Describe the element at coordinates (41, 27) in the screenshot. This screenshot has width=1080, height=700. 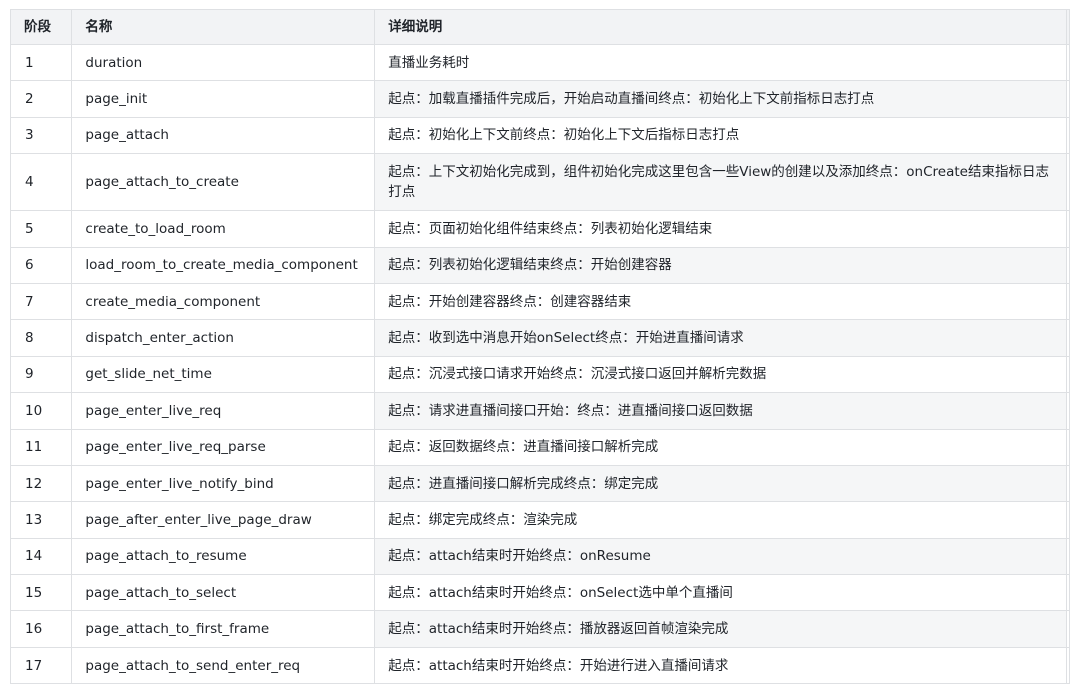
I see `header-stage: 阶段` at that location.